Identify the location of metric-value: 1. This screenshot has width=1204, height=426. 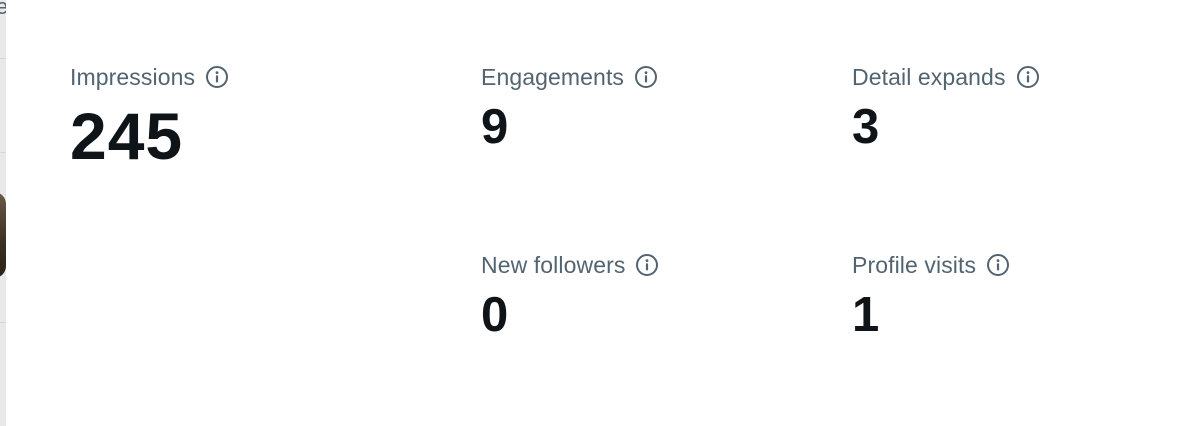
(866, 315).